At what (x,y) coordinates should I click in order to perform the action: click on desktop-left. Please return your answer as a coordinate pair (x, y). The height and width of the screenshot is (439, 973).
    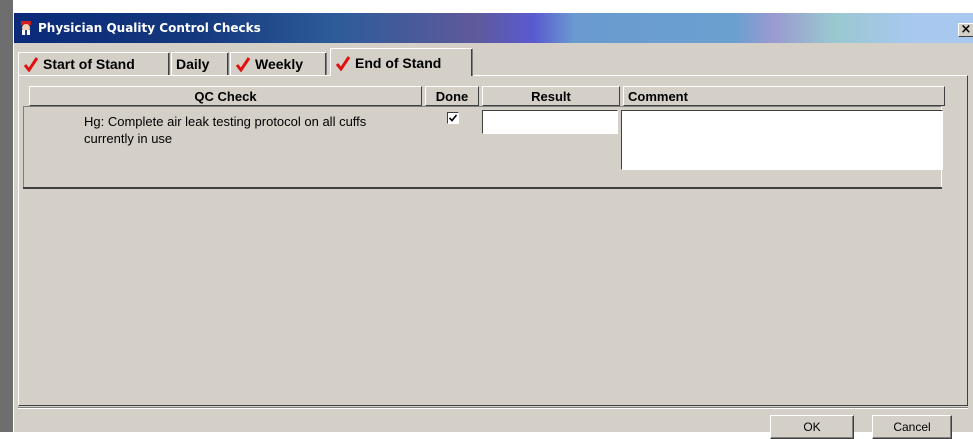
    Looking at the image, I should click on (6, 216).